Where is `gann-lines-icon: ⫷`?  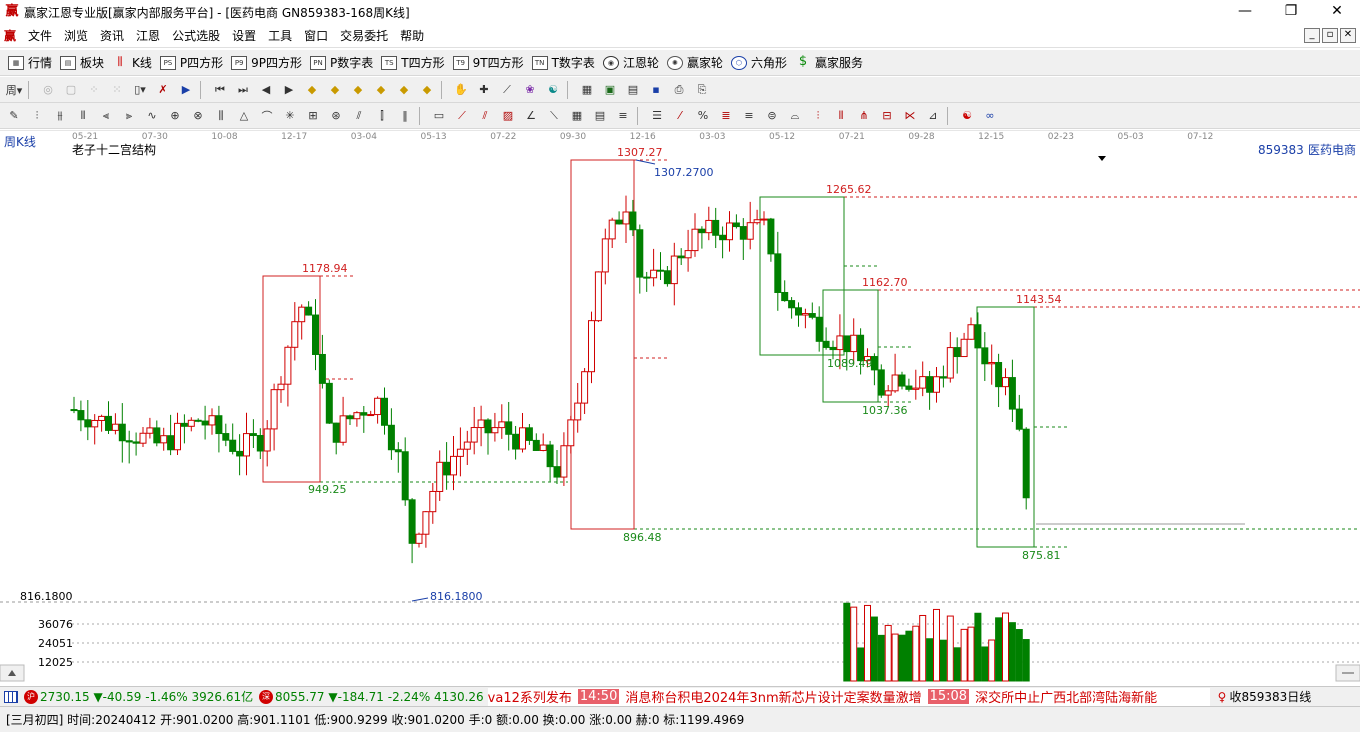 gann-lines-icon: ⫷ is located at coordinates (106, 116).